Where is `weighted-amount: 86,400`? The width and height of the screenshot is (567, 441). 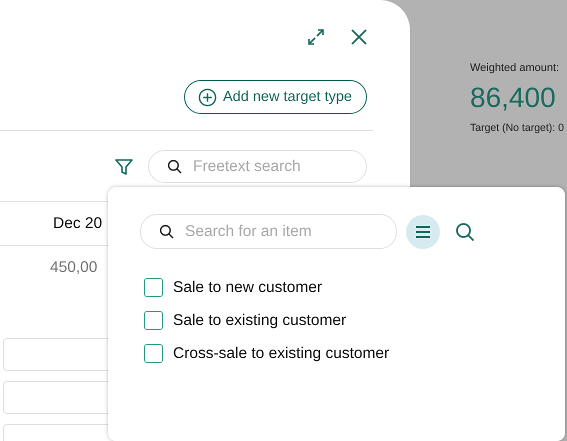
weighted-amount: 86,400 is located at coordinates (513, 98).